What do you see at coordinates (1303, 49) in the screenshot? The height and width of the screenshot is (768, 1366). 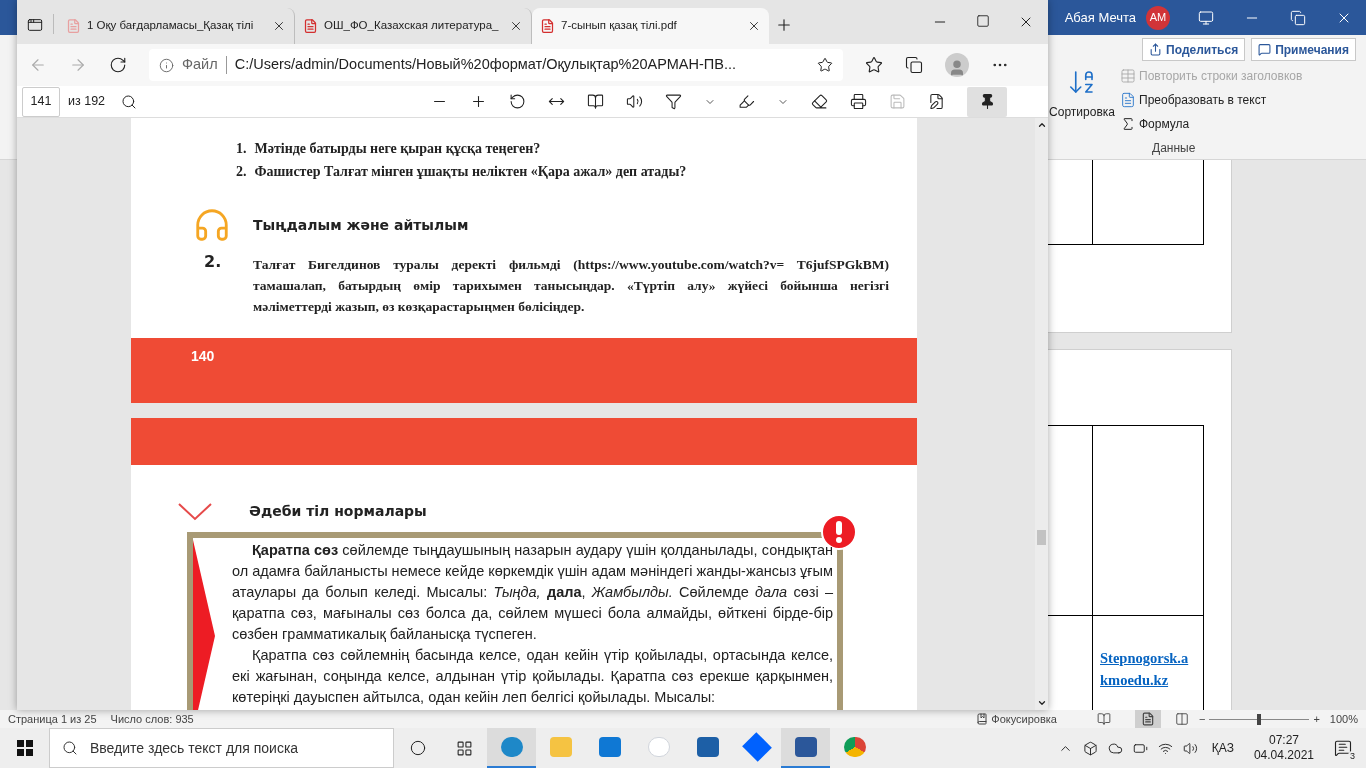 I see `comments-button: Примечания` at bounding box center [1303, 49].